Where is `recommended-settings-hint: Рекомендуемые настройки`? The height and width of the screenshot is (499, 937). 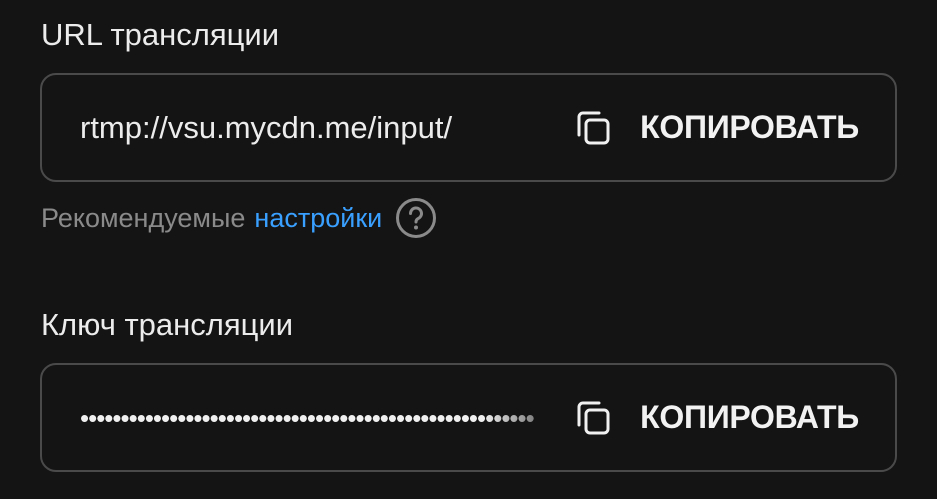 recommended-settings-hint: Рекомендуемые настройки is located at coordinates (239, 218).